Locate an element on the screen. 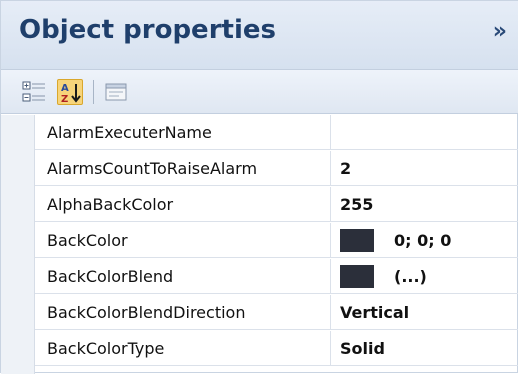 Image resolution: width=518 pixels, height=374 pixels. categorized-icon is located at coordinates (33, 91).